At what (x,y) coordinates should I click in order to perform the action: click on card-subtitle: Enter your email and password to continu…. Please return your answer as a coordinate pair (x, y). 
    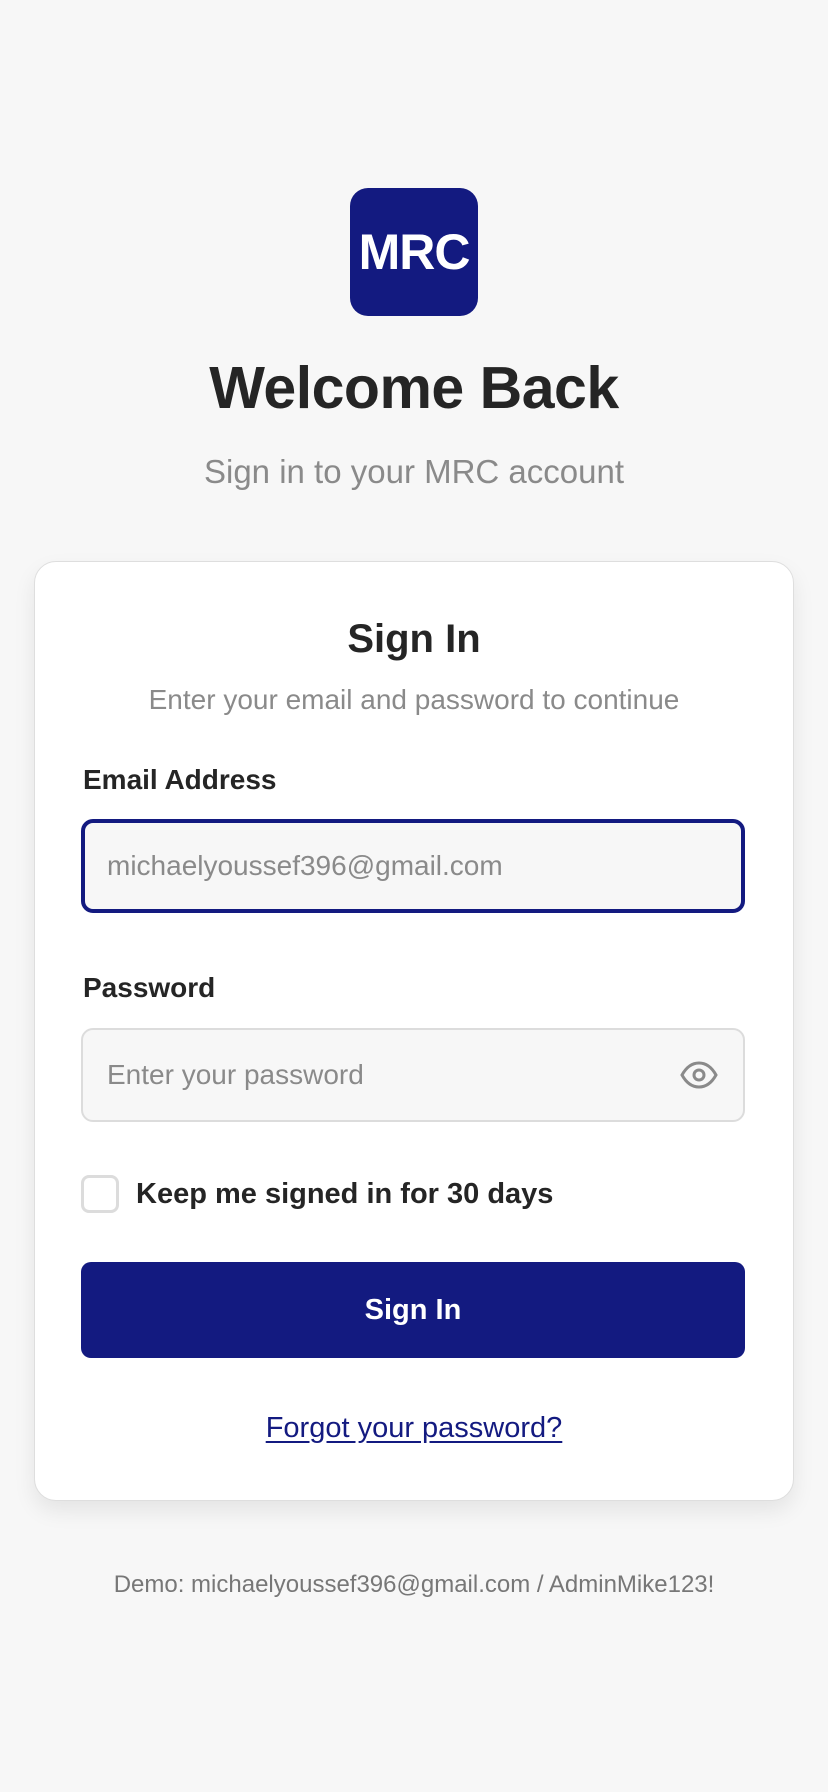
    Looking at the image, I should click on (414, 699).